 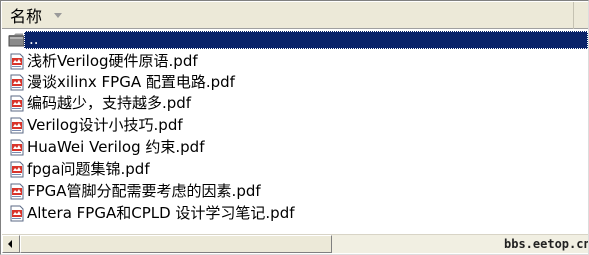 I want to click on horizontal-scrollbar, so click(x=295, y=243).